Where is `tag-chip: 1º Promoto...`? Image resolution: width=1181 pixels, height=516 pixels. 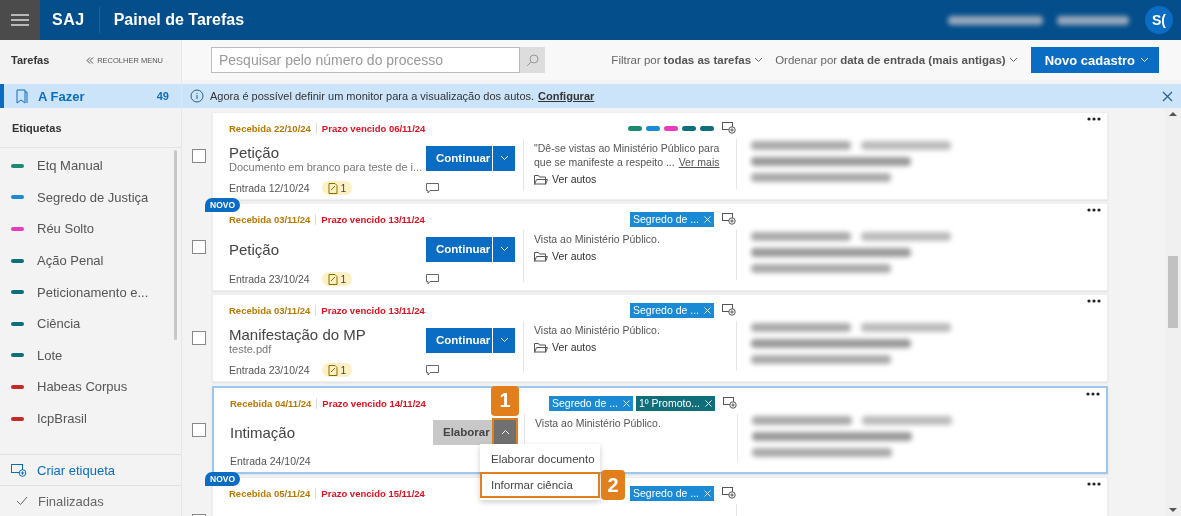
tag-chip: 1º Promoto... is located at coordinates (675, 403).